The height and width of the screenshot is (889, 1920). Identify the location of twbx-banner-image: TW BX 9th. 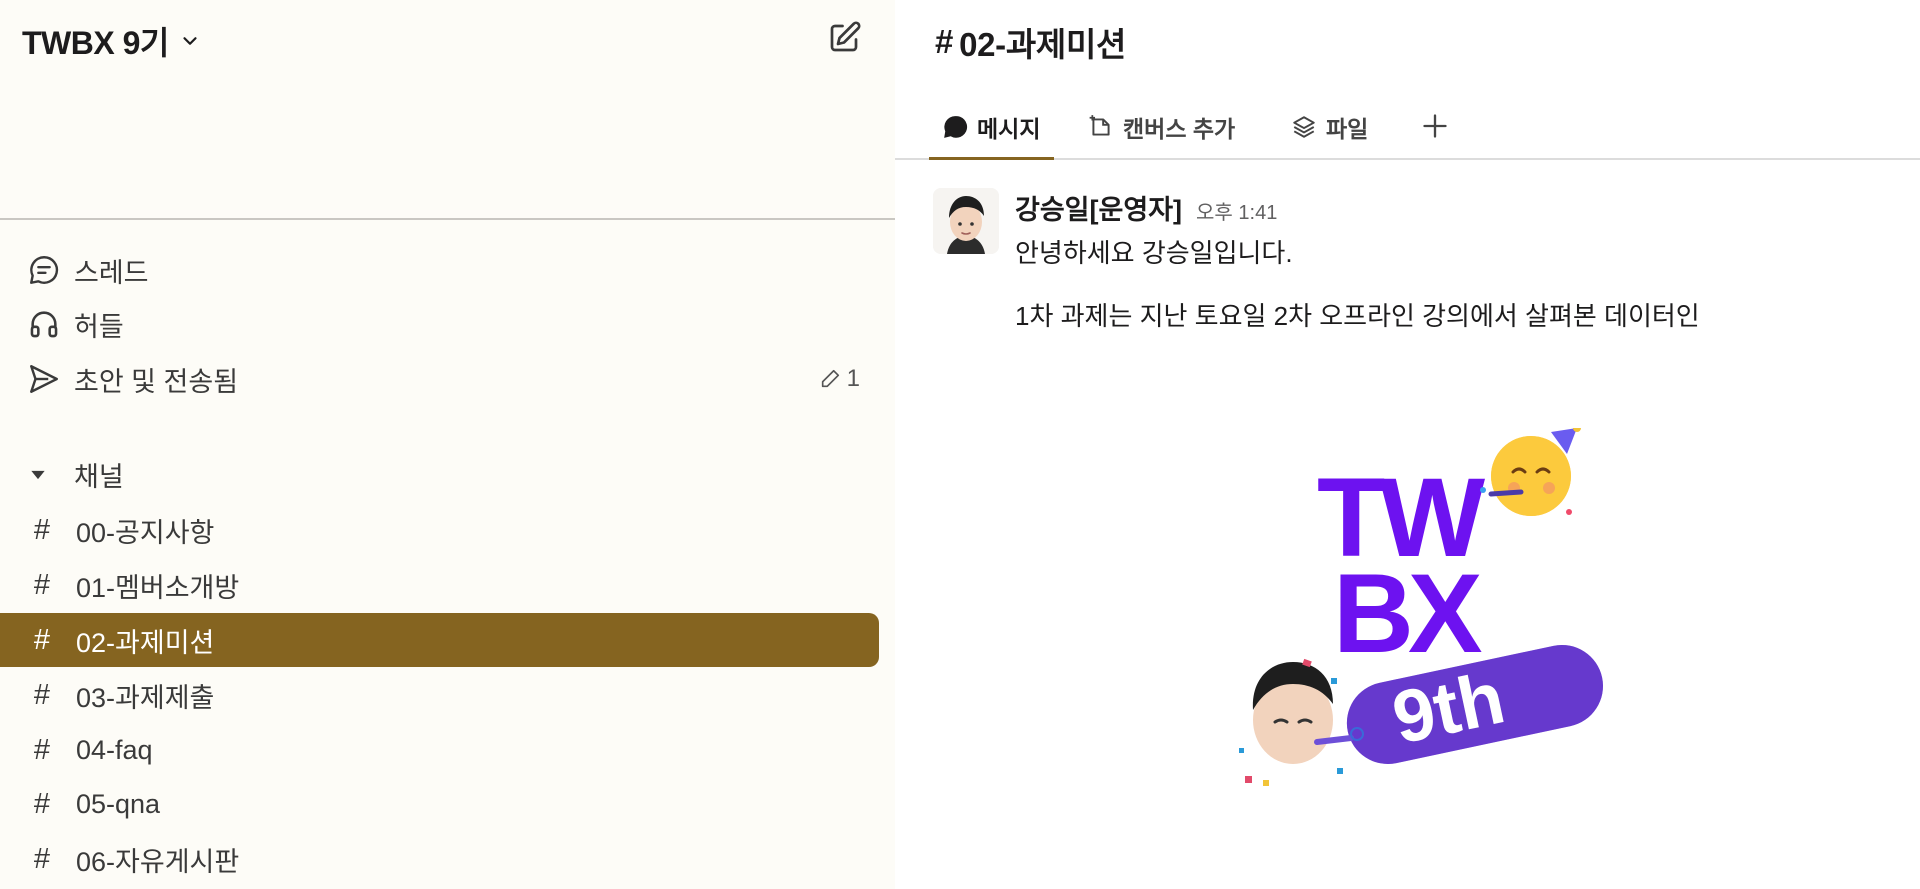
(1423, 606).